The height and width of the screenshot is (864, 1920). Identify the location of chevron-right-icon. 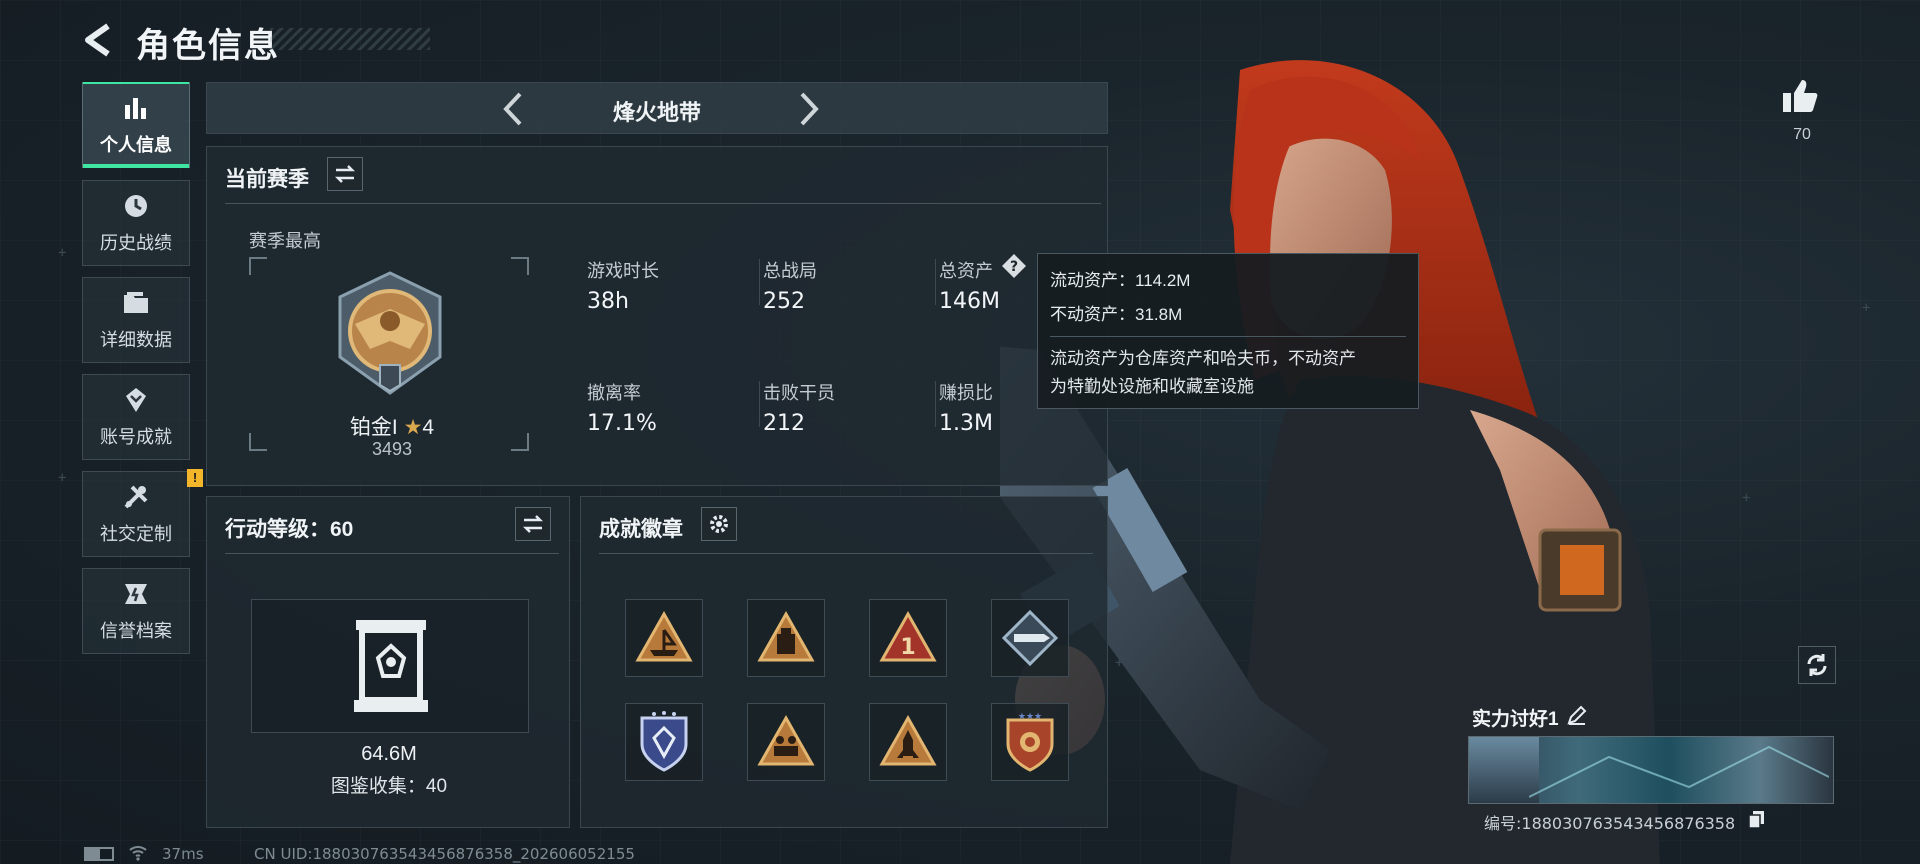
(809, 109).